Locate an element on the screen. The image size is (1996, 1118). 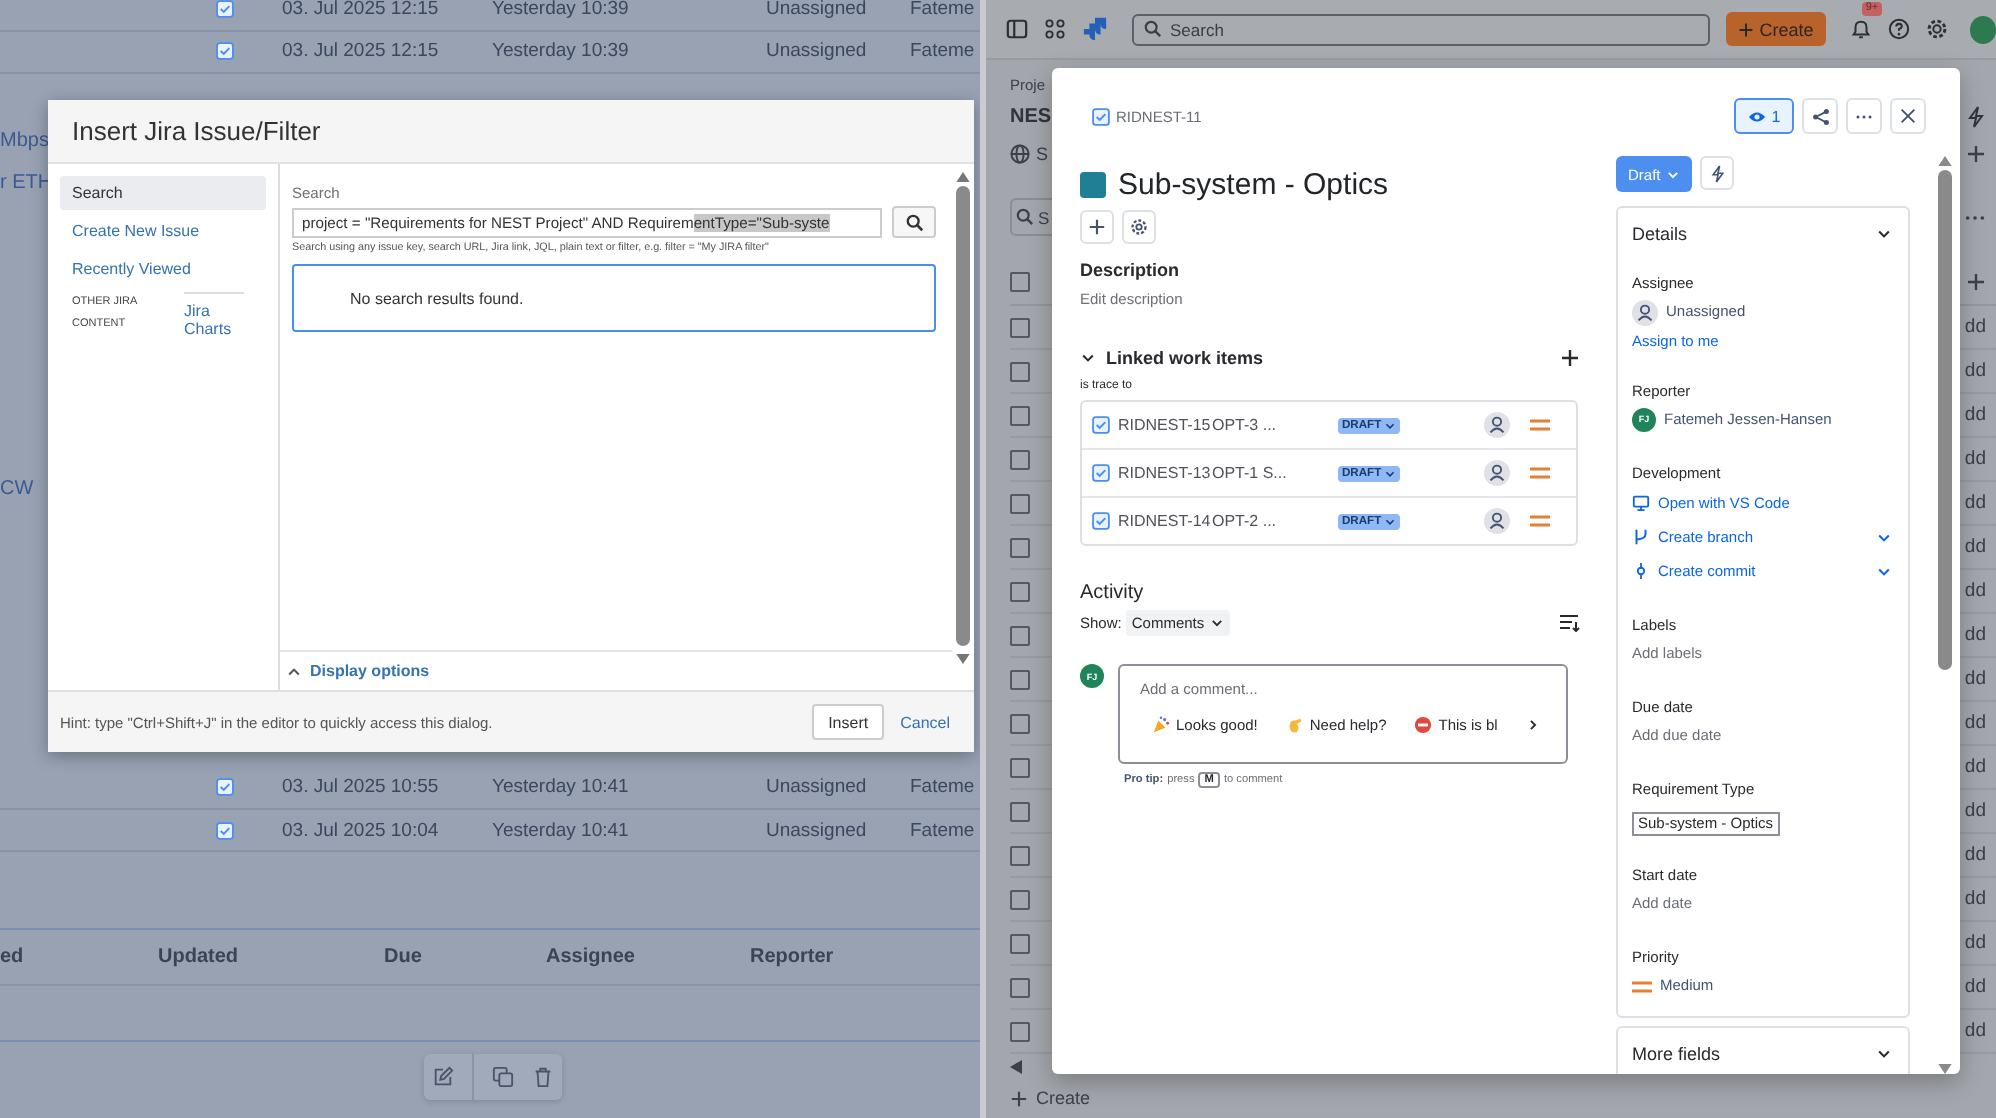
scroll-up-icon is located at coordinates (1945, 161).